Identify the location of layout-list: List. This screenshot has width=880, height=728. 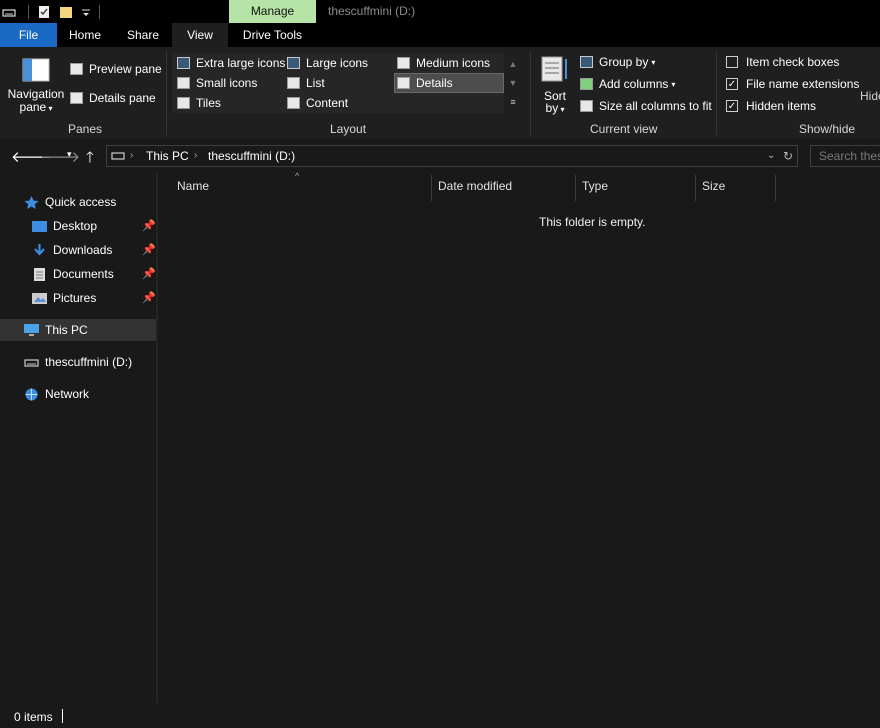
(306, 83).